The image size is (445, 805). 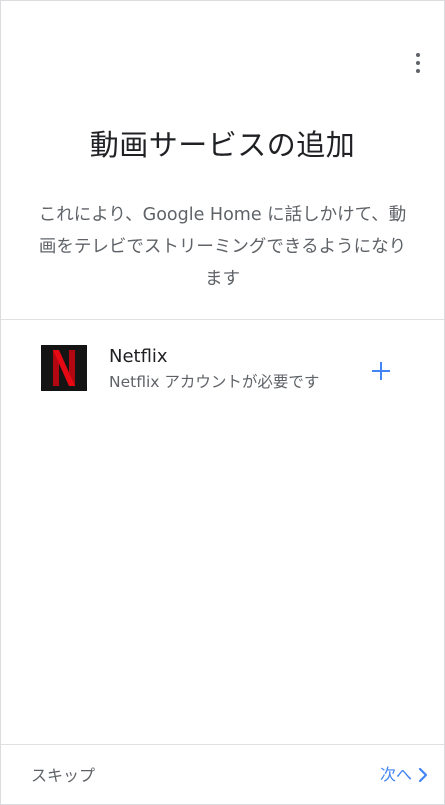 I want to click on add-service-button, so click(x=381, y=371).